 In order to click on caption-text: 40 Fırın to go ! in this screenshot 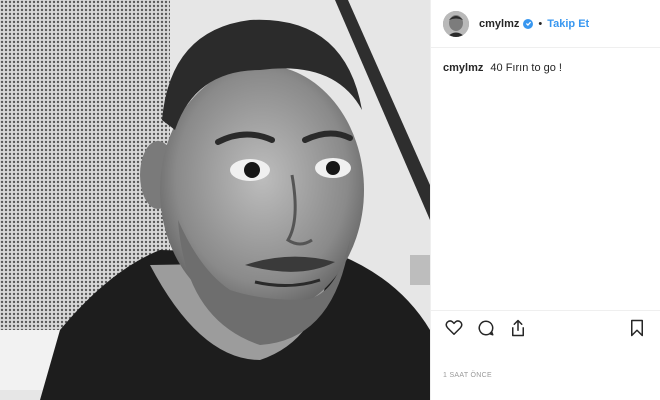, I will do `click(526, 68)`.